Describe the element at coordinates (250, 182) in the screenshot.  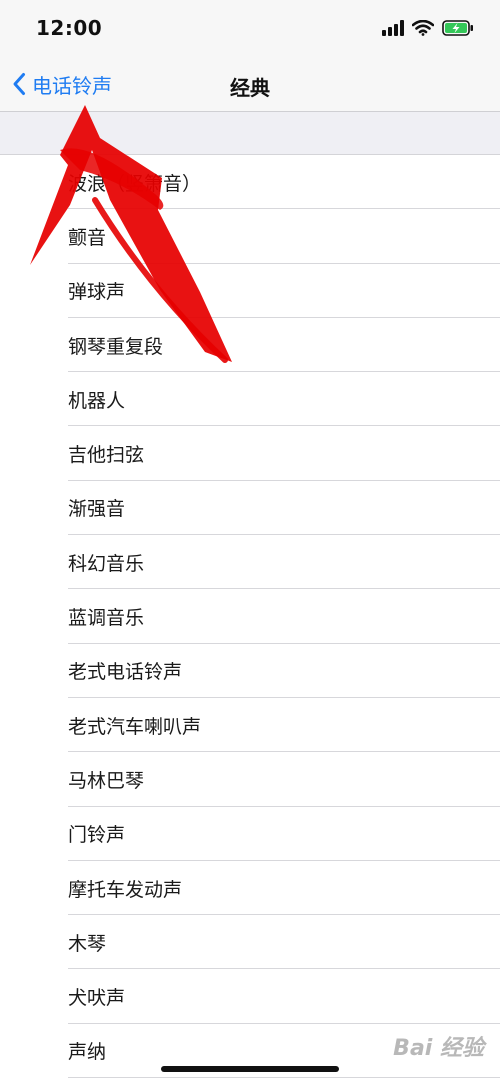
I see `list-item-ringtone: 波浪（竖箫音）` at that location.